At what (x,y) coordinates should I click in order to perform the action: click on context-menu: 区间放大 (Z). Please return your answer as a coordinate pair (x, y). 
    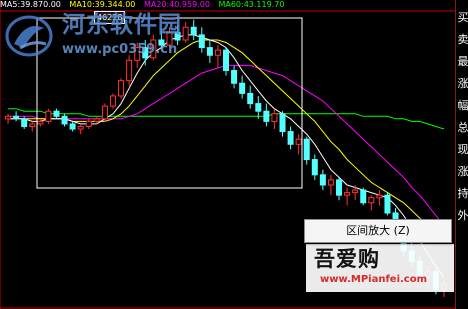
    Looking at the image, I should click on (378, 231).